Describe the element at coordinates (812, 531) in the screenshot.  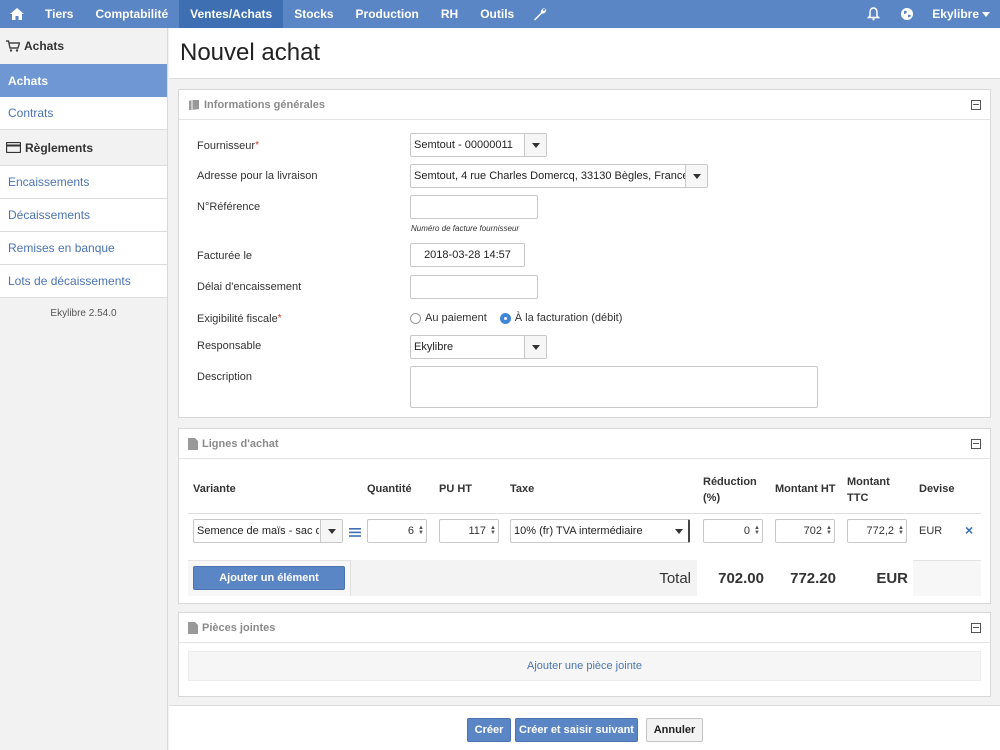
I see `amount-ht-value: 702` at that location.